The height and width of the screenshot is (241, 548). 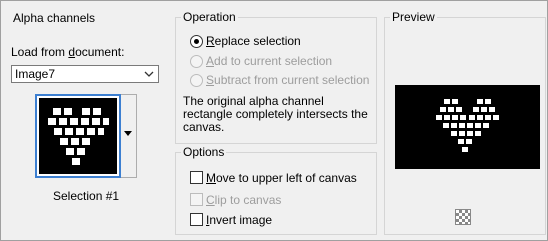 I want to click on replace-selection-radio, so click(x=196, y=41).